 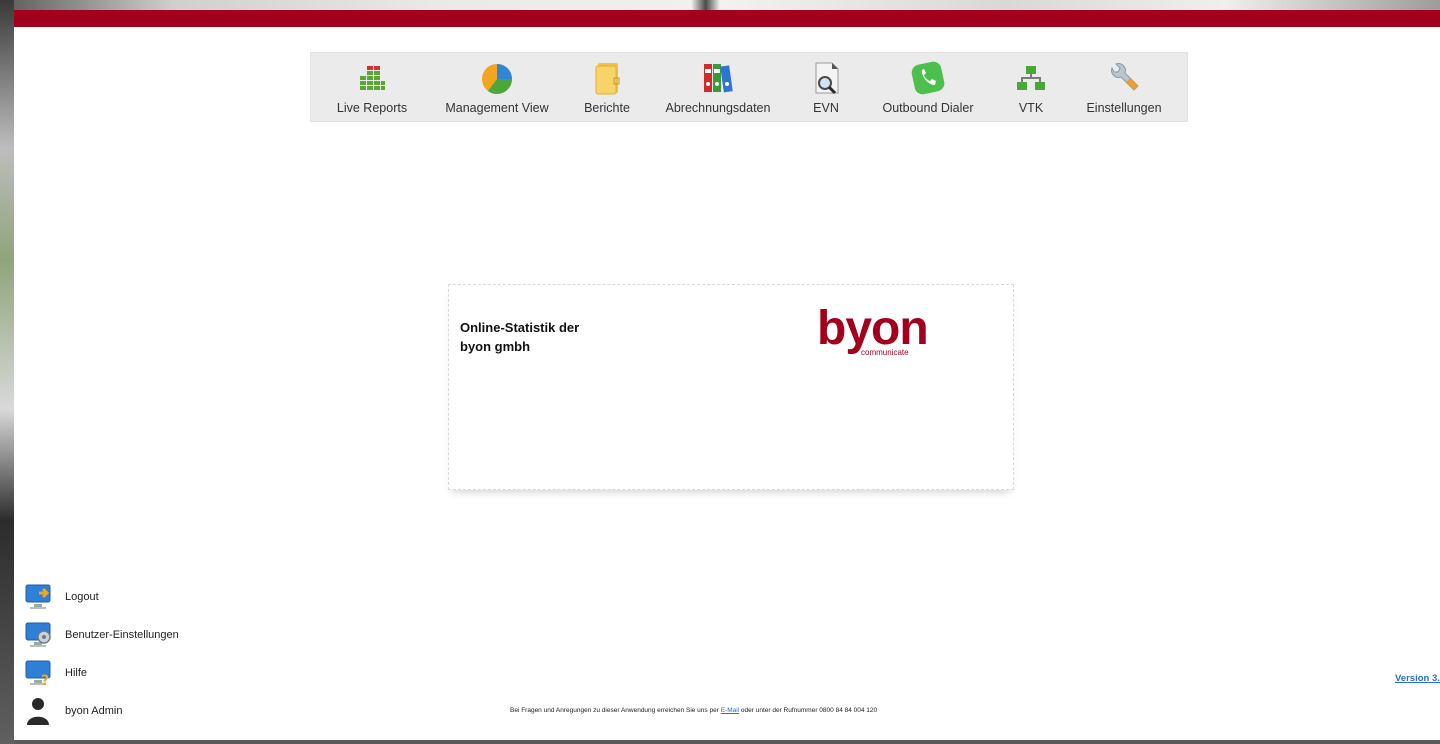 I want to click on network-icon, so click(x=1031, y=78).